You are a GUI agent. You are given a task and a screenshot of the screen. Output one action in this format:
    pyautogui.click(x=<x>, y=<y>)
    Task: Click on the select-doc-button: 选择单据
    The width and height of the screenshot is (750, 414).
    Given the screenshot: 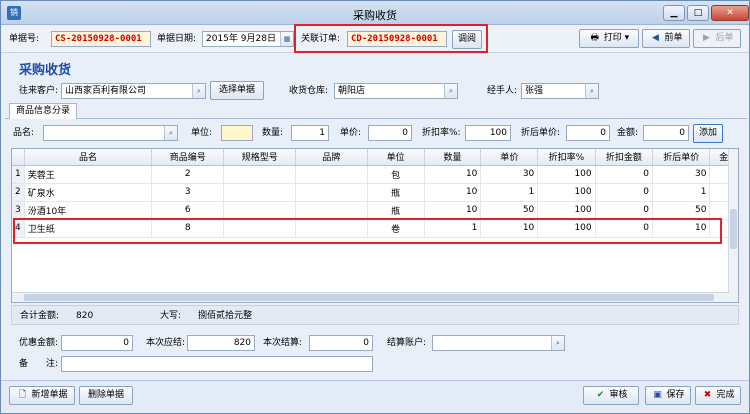 What is the action you would take?
    pyautogui.click(x=237, y=90)
    